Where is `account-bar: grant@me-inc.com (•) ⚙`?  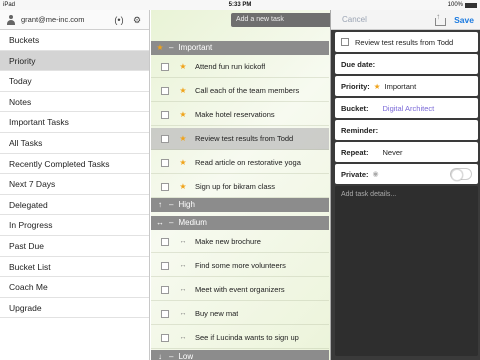 account-bar: grant@me-inc.com (•) ⚙ is located at coordinates (74, 20).